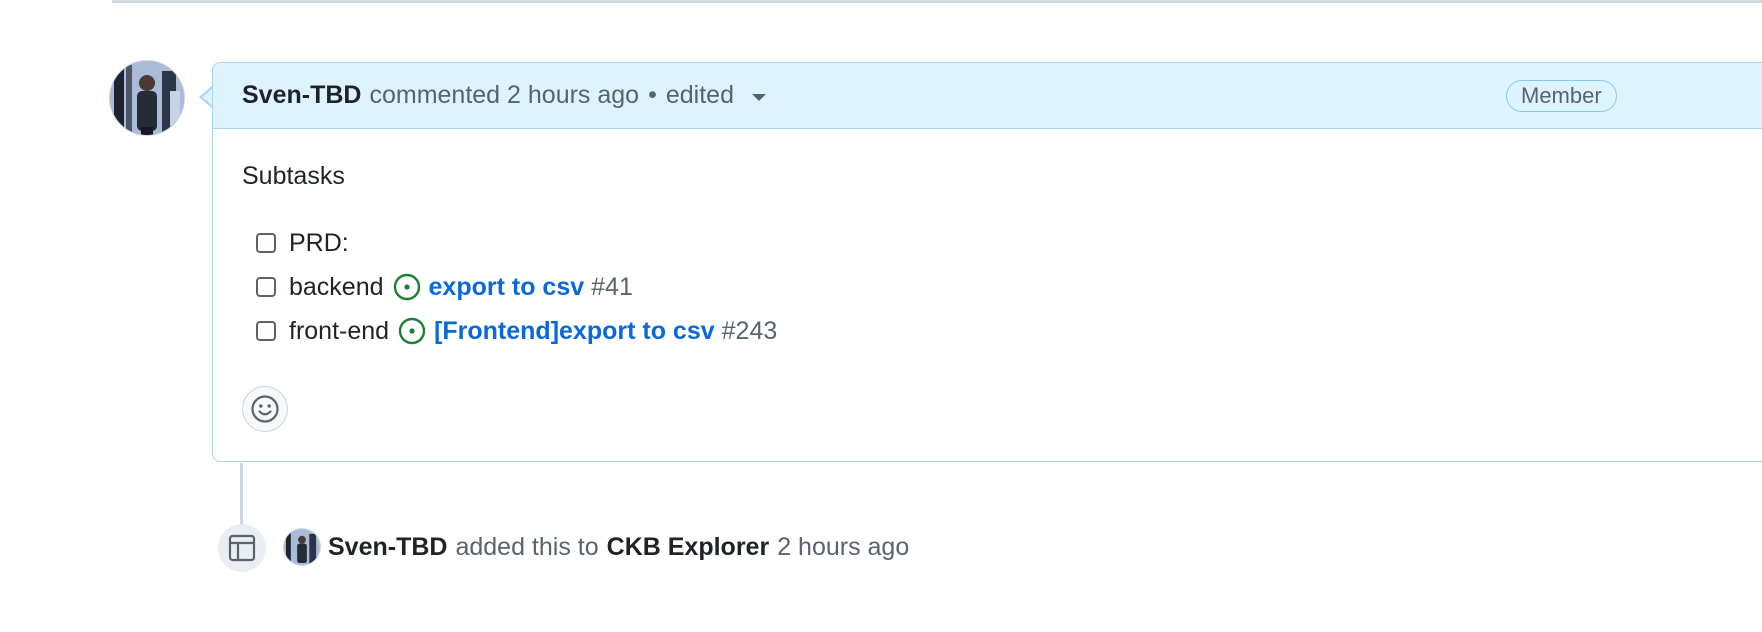 The width and height of the screenshot is (1762, 632). What do you see at coordinates (527, 546) in the screenshot?
I see `event-description: added this to` at bounding box center [527, 546].